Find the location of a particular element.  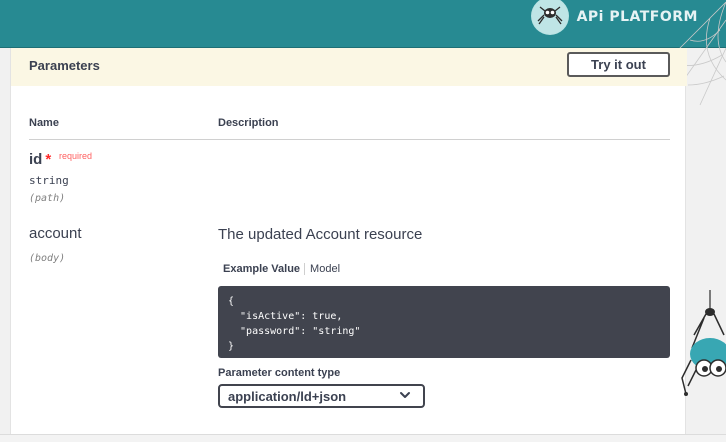

content-type-label: Parameter content type is located at coordinates (279, 373).